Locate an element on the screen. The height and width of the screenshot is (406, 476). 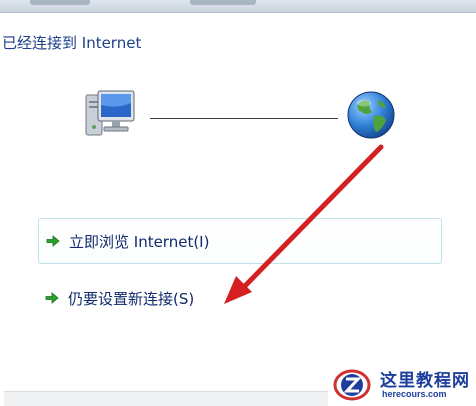
bottom-bar is located at coordinates (166, 398).